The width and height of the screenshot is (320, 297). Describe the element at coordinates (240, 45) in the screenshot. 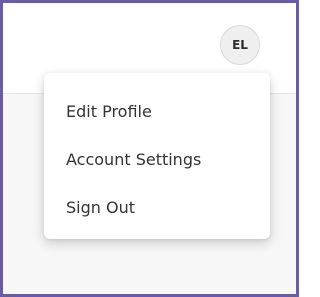

I see `avatar-button: EL` at that location.